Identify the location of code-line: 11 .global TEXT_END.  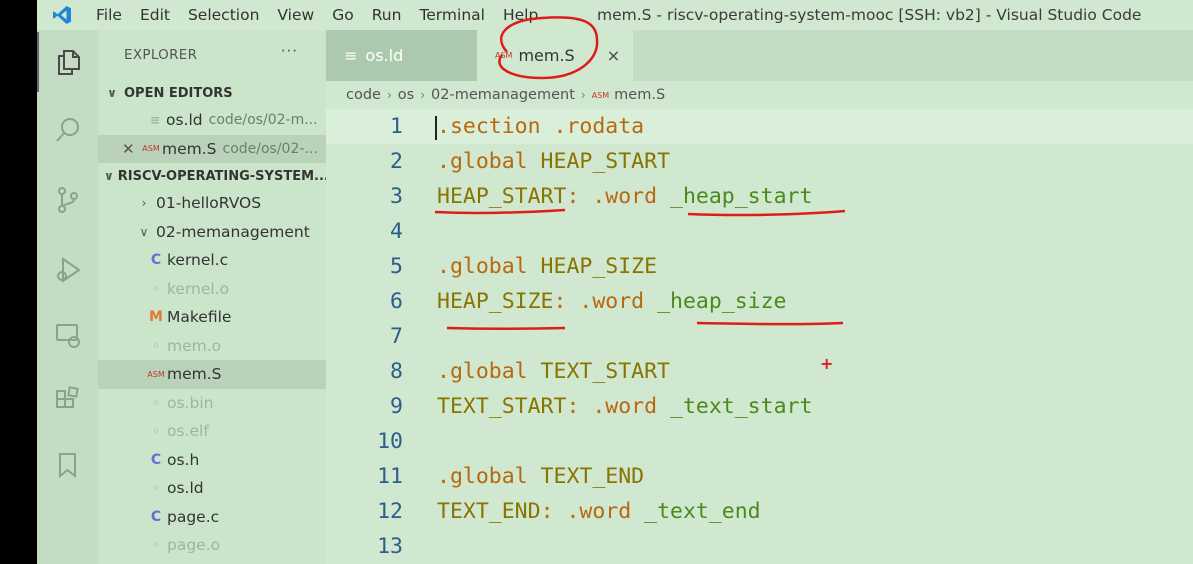
(759, 476).